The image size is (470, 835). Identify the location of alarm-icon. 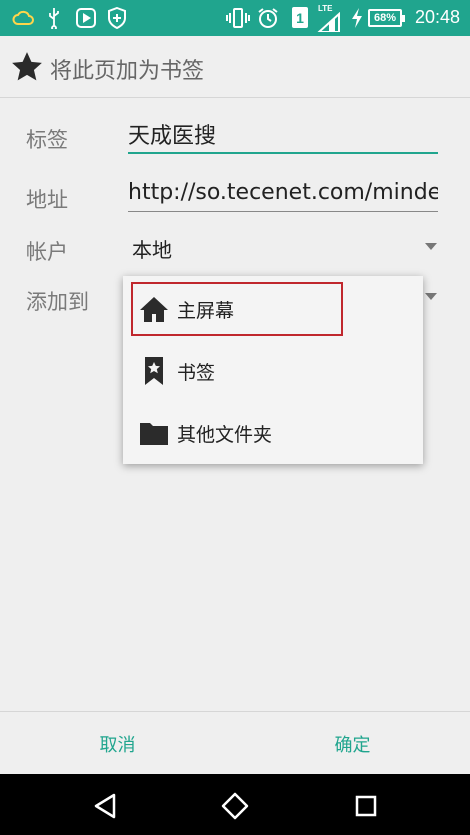
(268, 18).